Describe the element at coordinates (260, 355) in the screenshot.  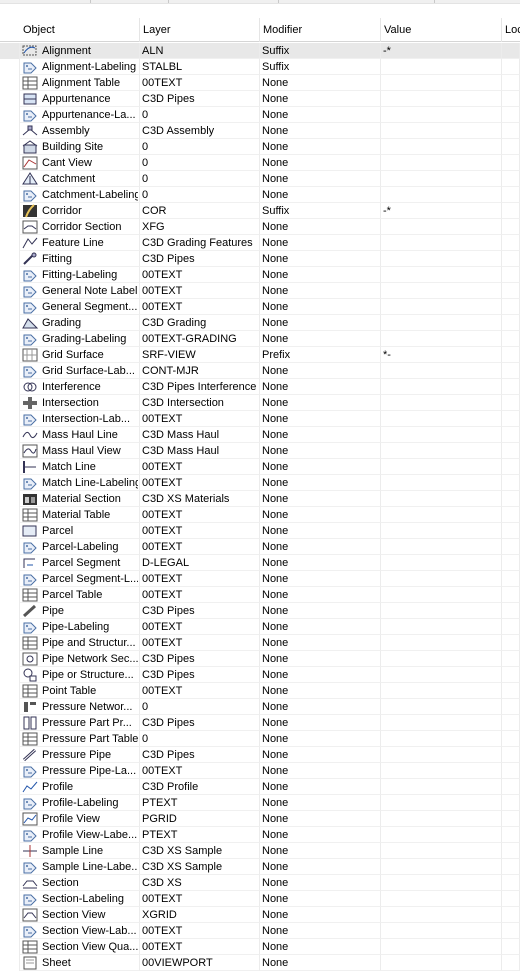
I see `table-row: Grid Surface SRF-VIEW Prefix *-` at that location.